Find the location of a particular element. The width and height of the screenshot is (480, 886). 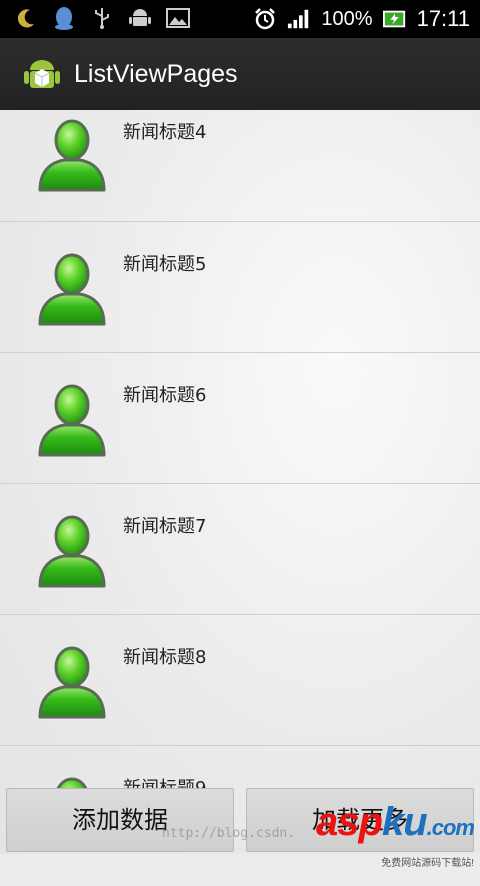

app-title: ListViewPages is located at coordinates (156, 74).